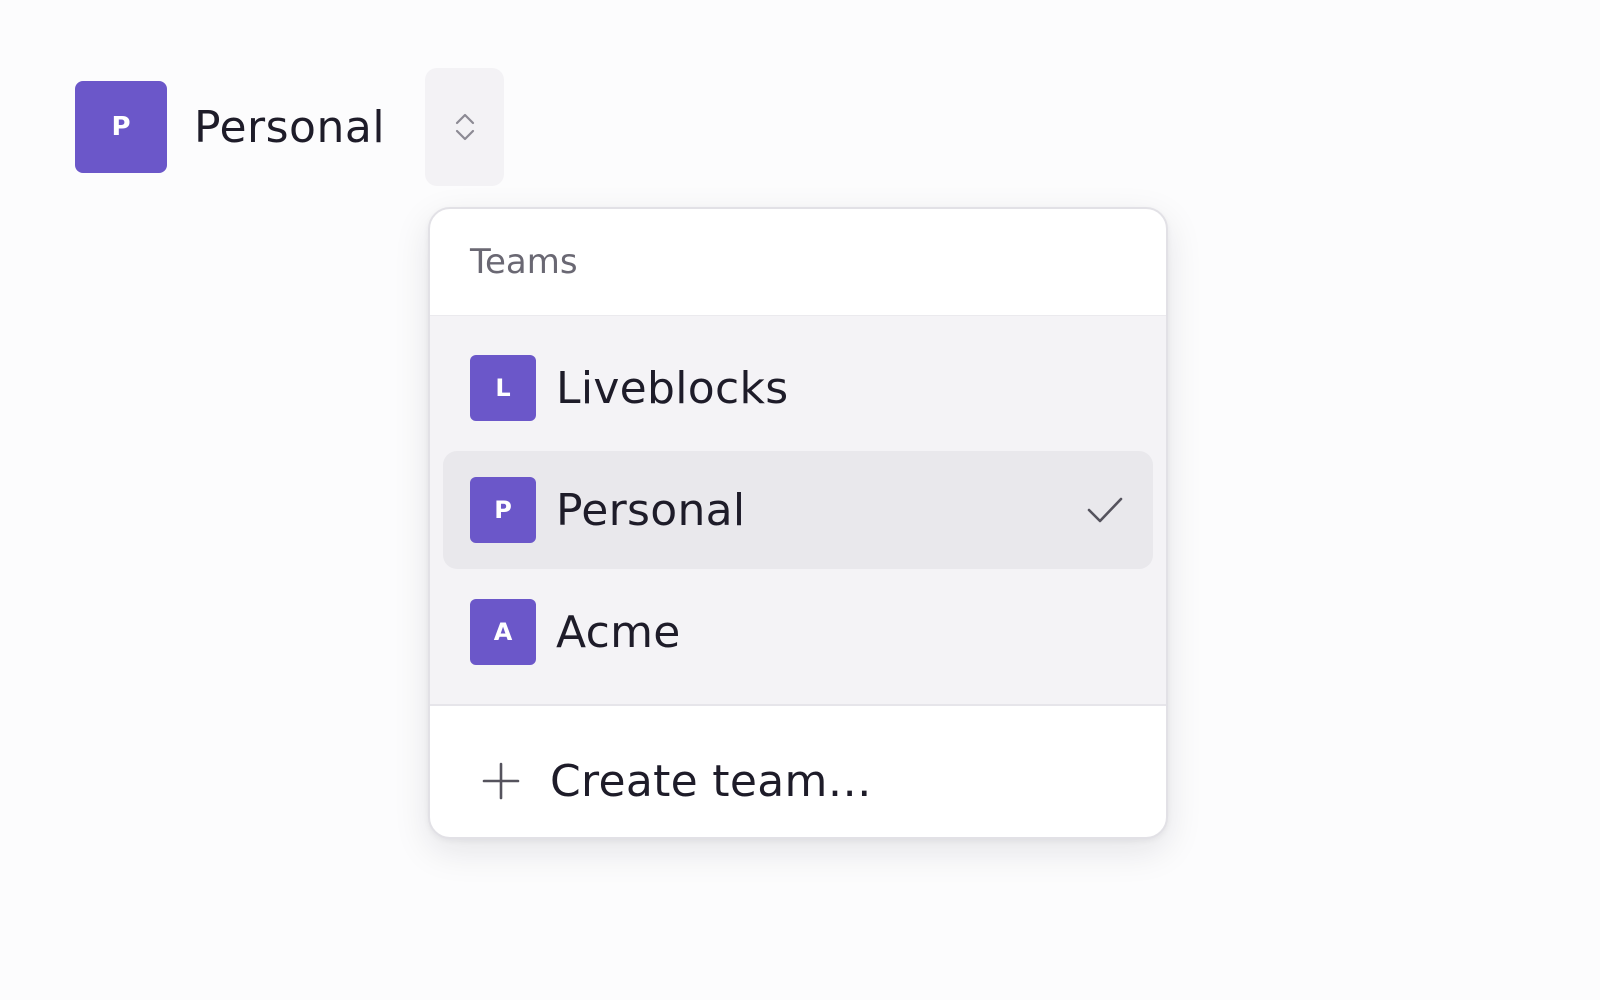 The image size is (1600, 1000). What do you see at coordinates (651, 510) in the screenshot?
I see `team-name: Personal` at bounding box center [651, 510].